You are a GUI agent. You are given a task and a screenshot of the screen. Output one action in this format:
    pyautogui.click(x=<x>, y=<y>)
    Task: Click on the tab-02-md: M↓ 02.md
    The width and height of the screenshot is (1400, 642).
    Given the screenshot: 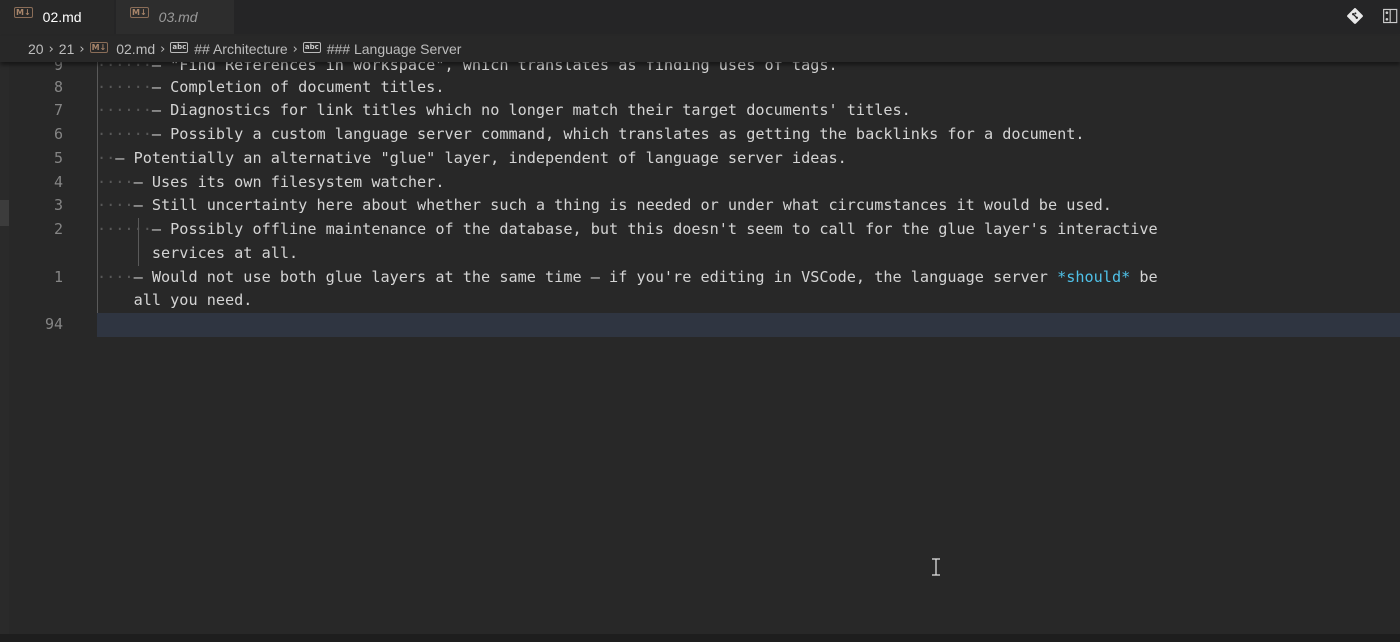 What is the action you would take?
    pyautogui.click(x=57, y=17)
    